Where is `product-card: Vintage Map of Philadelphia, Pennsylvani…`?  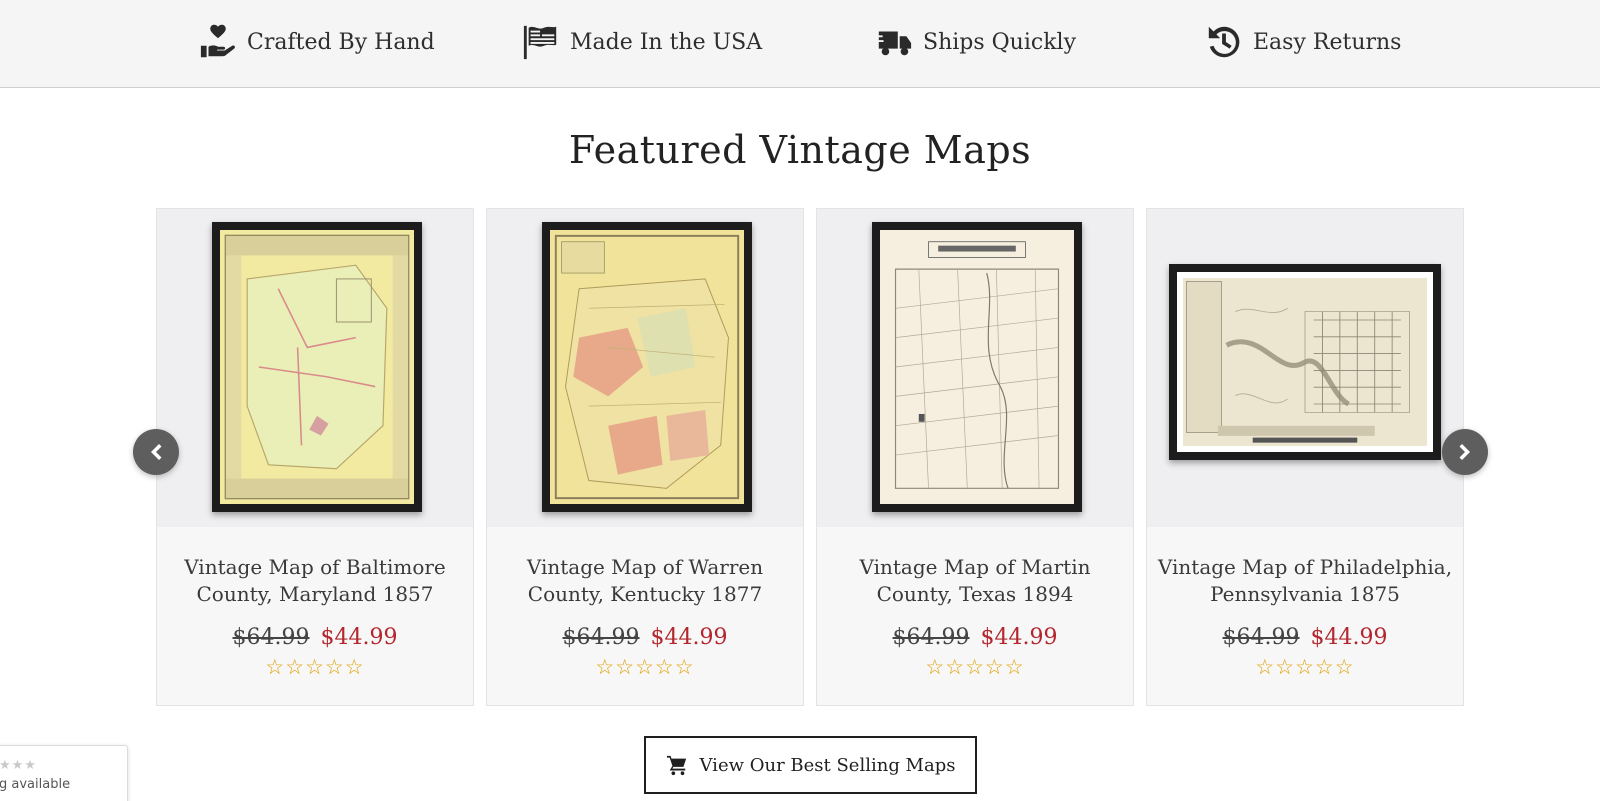
product-card: Vintage Map of Philadelphia, Pennsylvani… is located at coordinates (1305, 457).